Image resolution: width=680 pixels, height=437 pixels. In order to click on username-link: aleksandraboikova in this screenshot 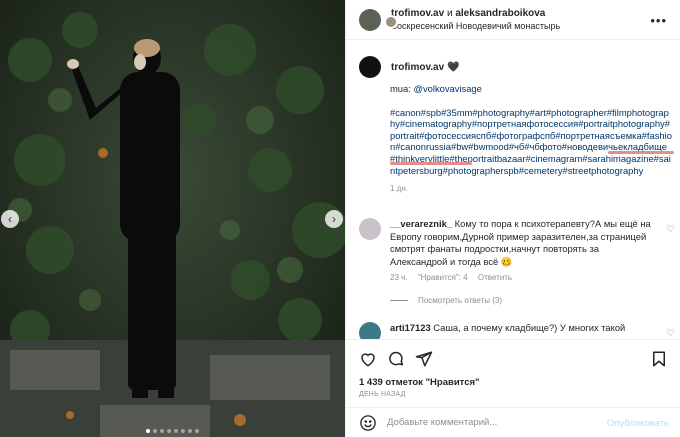, I will do `click(500, 13)`.